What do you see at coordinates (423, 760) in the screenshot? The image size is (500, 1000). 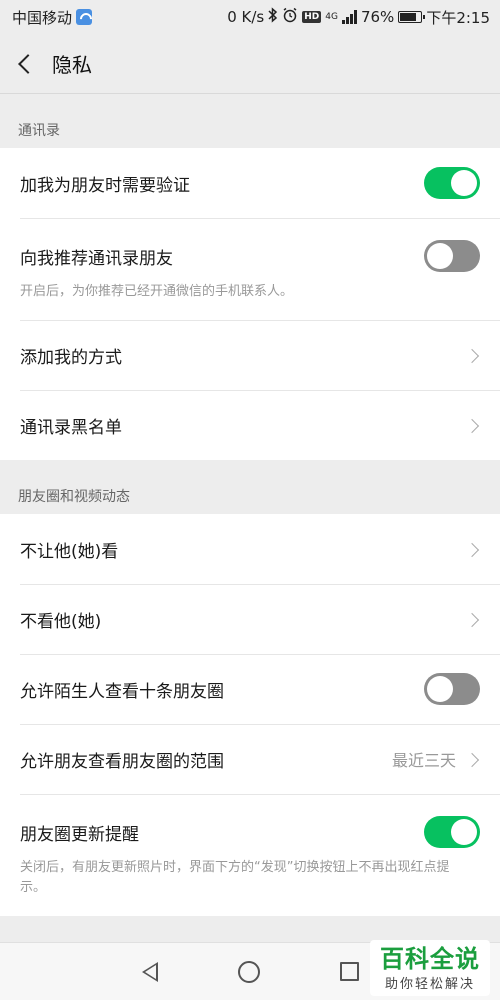 I see `settings-row-value: 最近三天` at bounding box center [423, 760].